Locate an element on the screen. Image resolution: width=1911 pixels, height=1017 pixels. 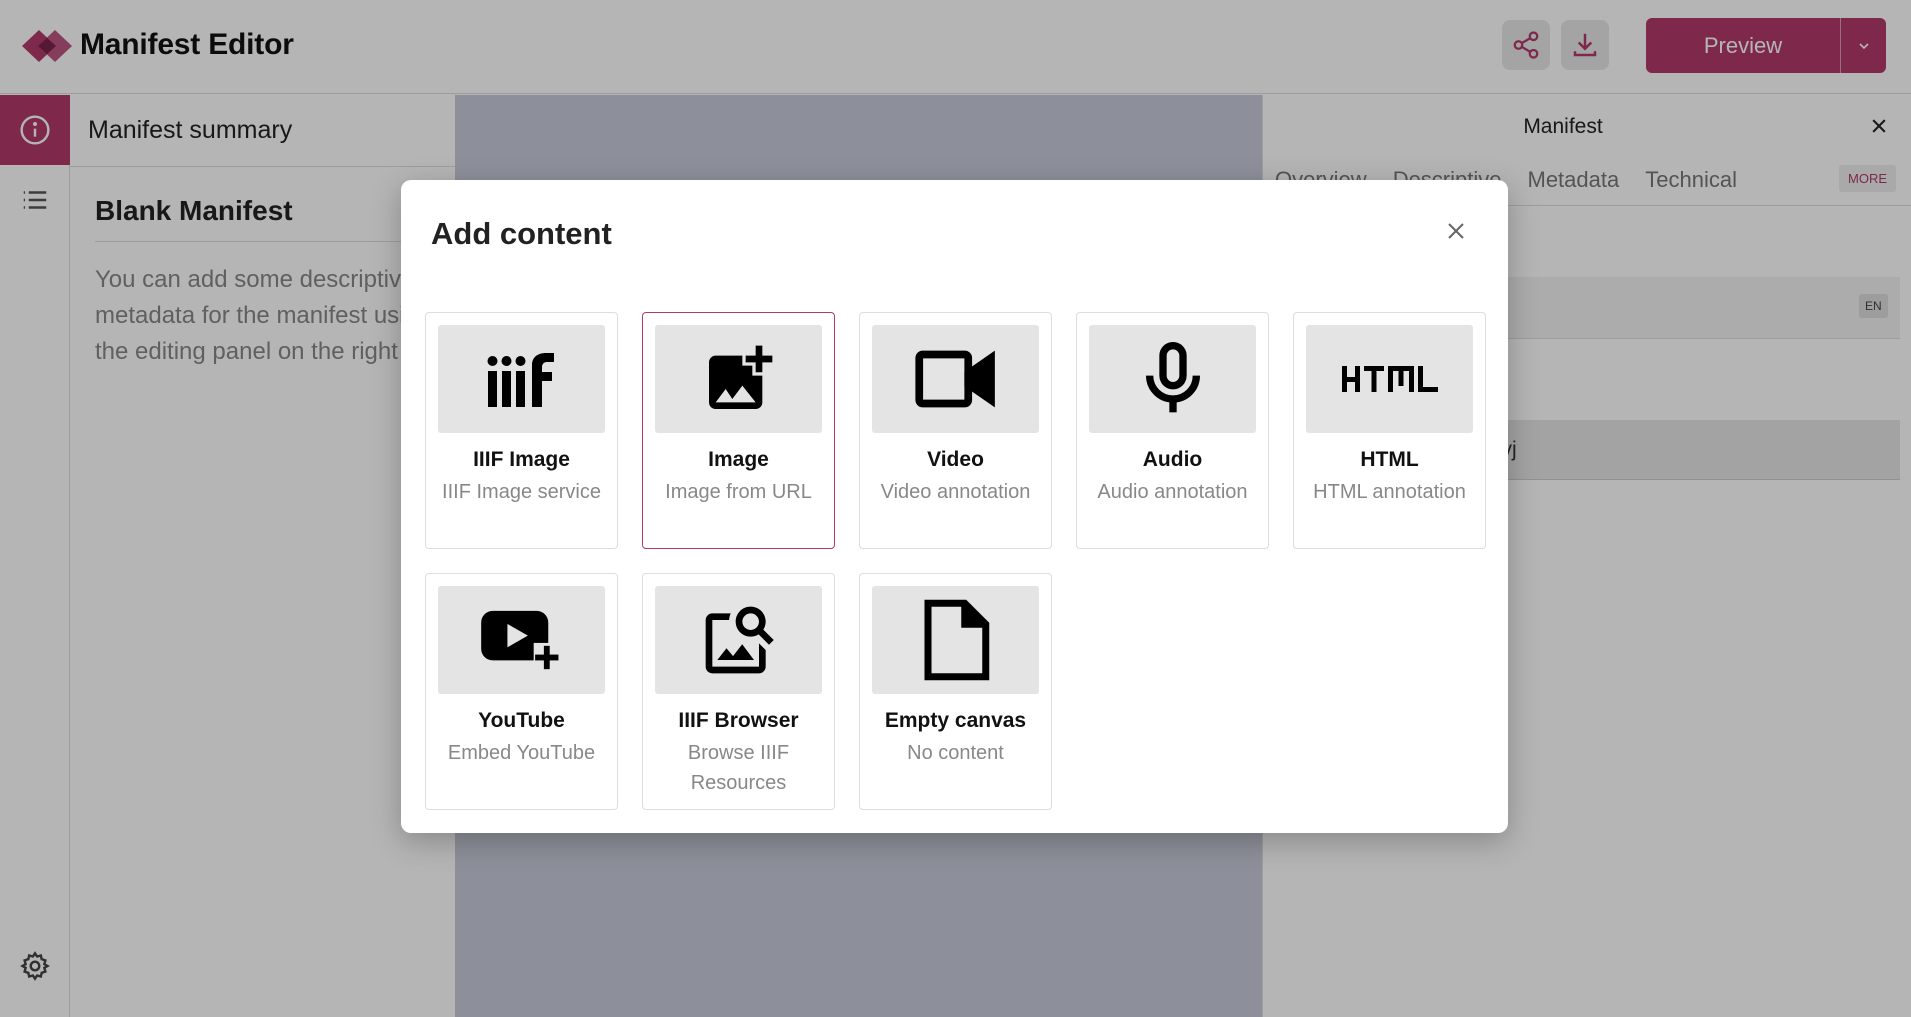
content-option-image: Image Image from URL is located at coordinates (738, 430).